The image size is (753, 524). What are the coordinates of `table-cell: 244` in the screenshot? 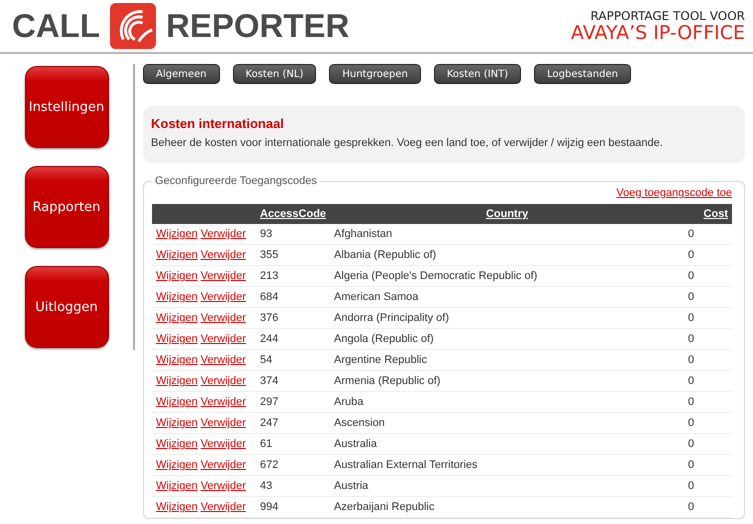 It's located at (269, 339).